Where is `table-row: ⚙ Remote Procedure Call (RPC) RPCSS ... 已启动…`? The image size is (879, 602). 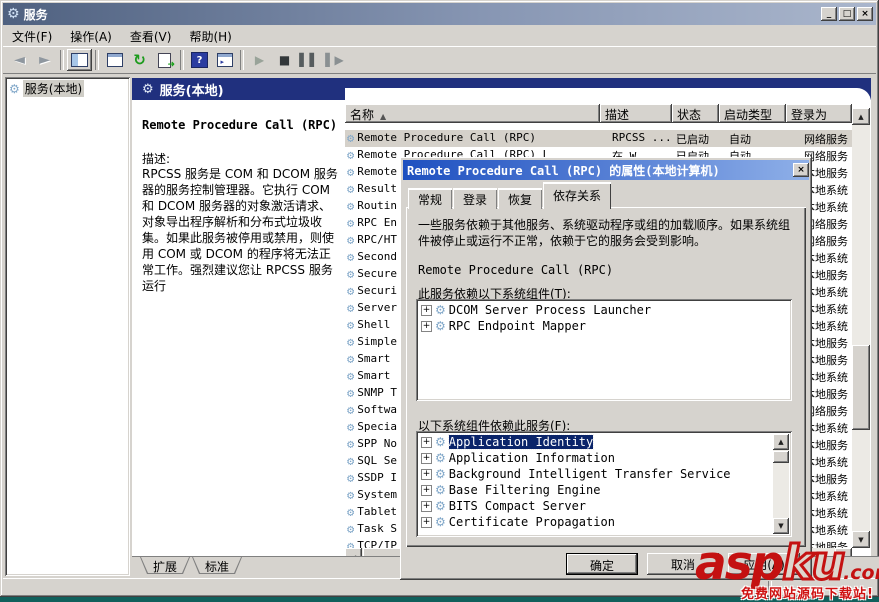
table-row: ⚙ Remote Procedure Call (RPC) RPCSS ... 已启动… is located at coordinates (598, 138).